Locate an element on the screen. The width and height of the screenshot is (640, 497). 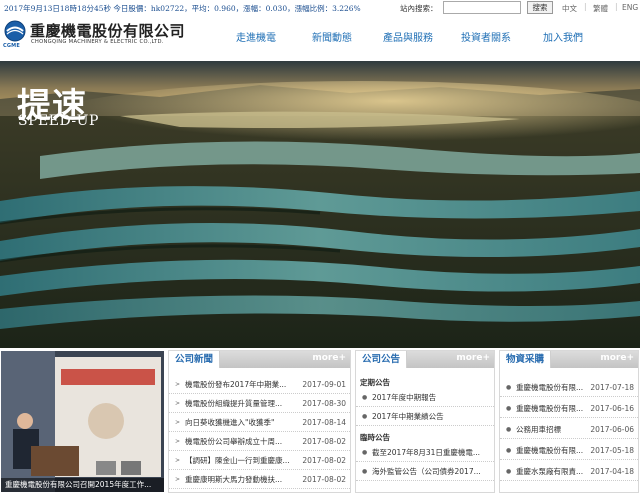
temporary-announcements-heading: 臨時公告 is located at coordinates (375, 437).